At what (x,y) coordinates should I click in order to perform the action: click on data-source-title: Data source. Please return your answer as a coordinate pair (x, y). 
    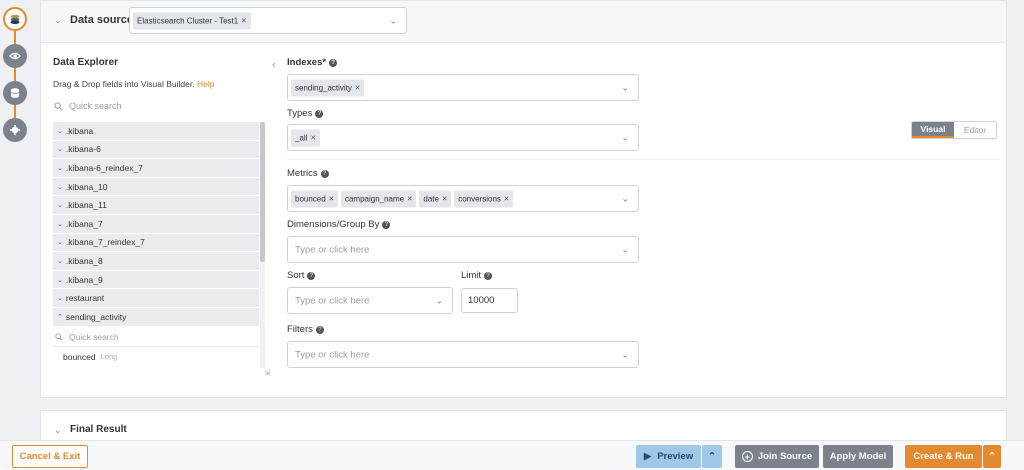
    Looking at the image, I should click on (101, 20).